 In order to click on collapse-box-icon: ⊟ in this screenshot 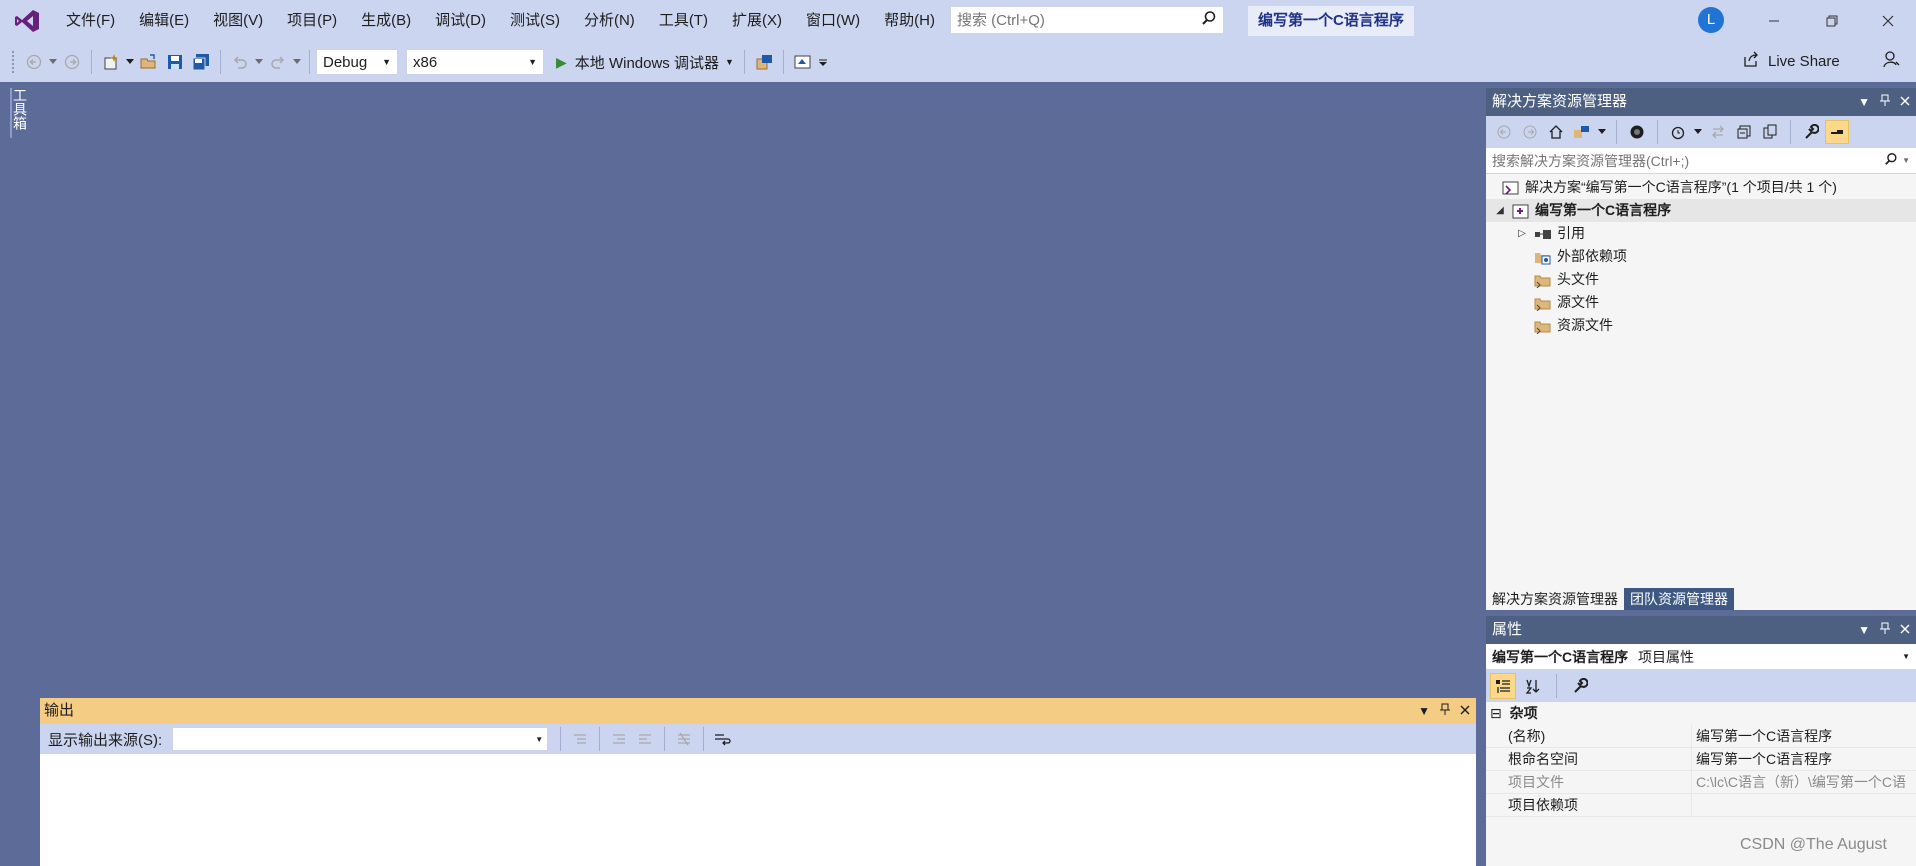, I will do `click(1496, 713)`.